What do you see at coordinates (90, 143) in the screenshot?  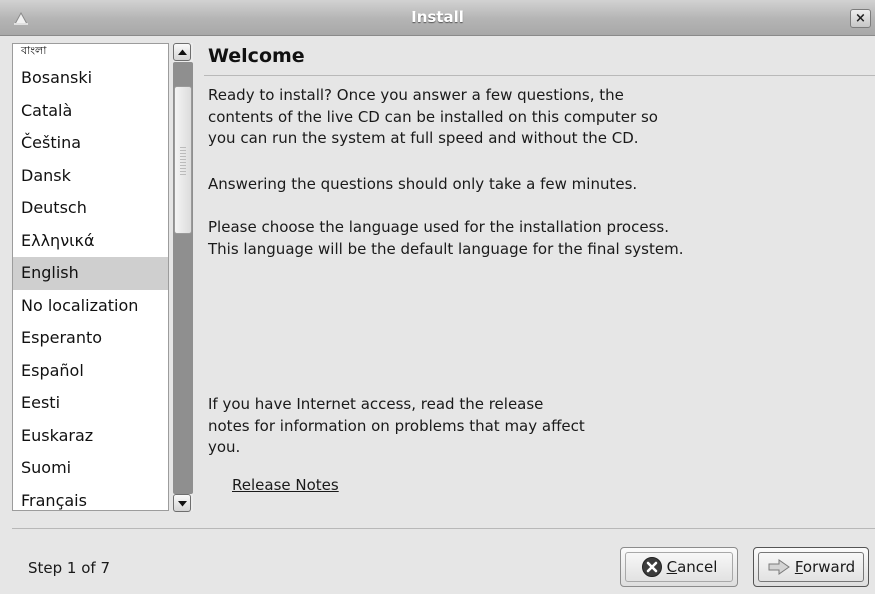 I see `language-item: Čeština` at bounding box center [90, 143].